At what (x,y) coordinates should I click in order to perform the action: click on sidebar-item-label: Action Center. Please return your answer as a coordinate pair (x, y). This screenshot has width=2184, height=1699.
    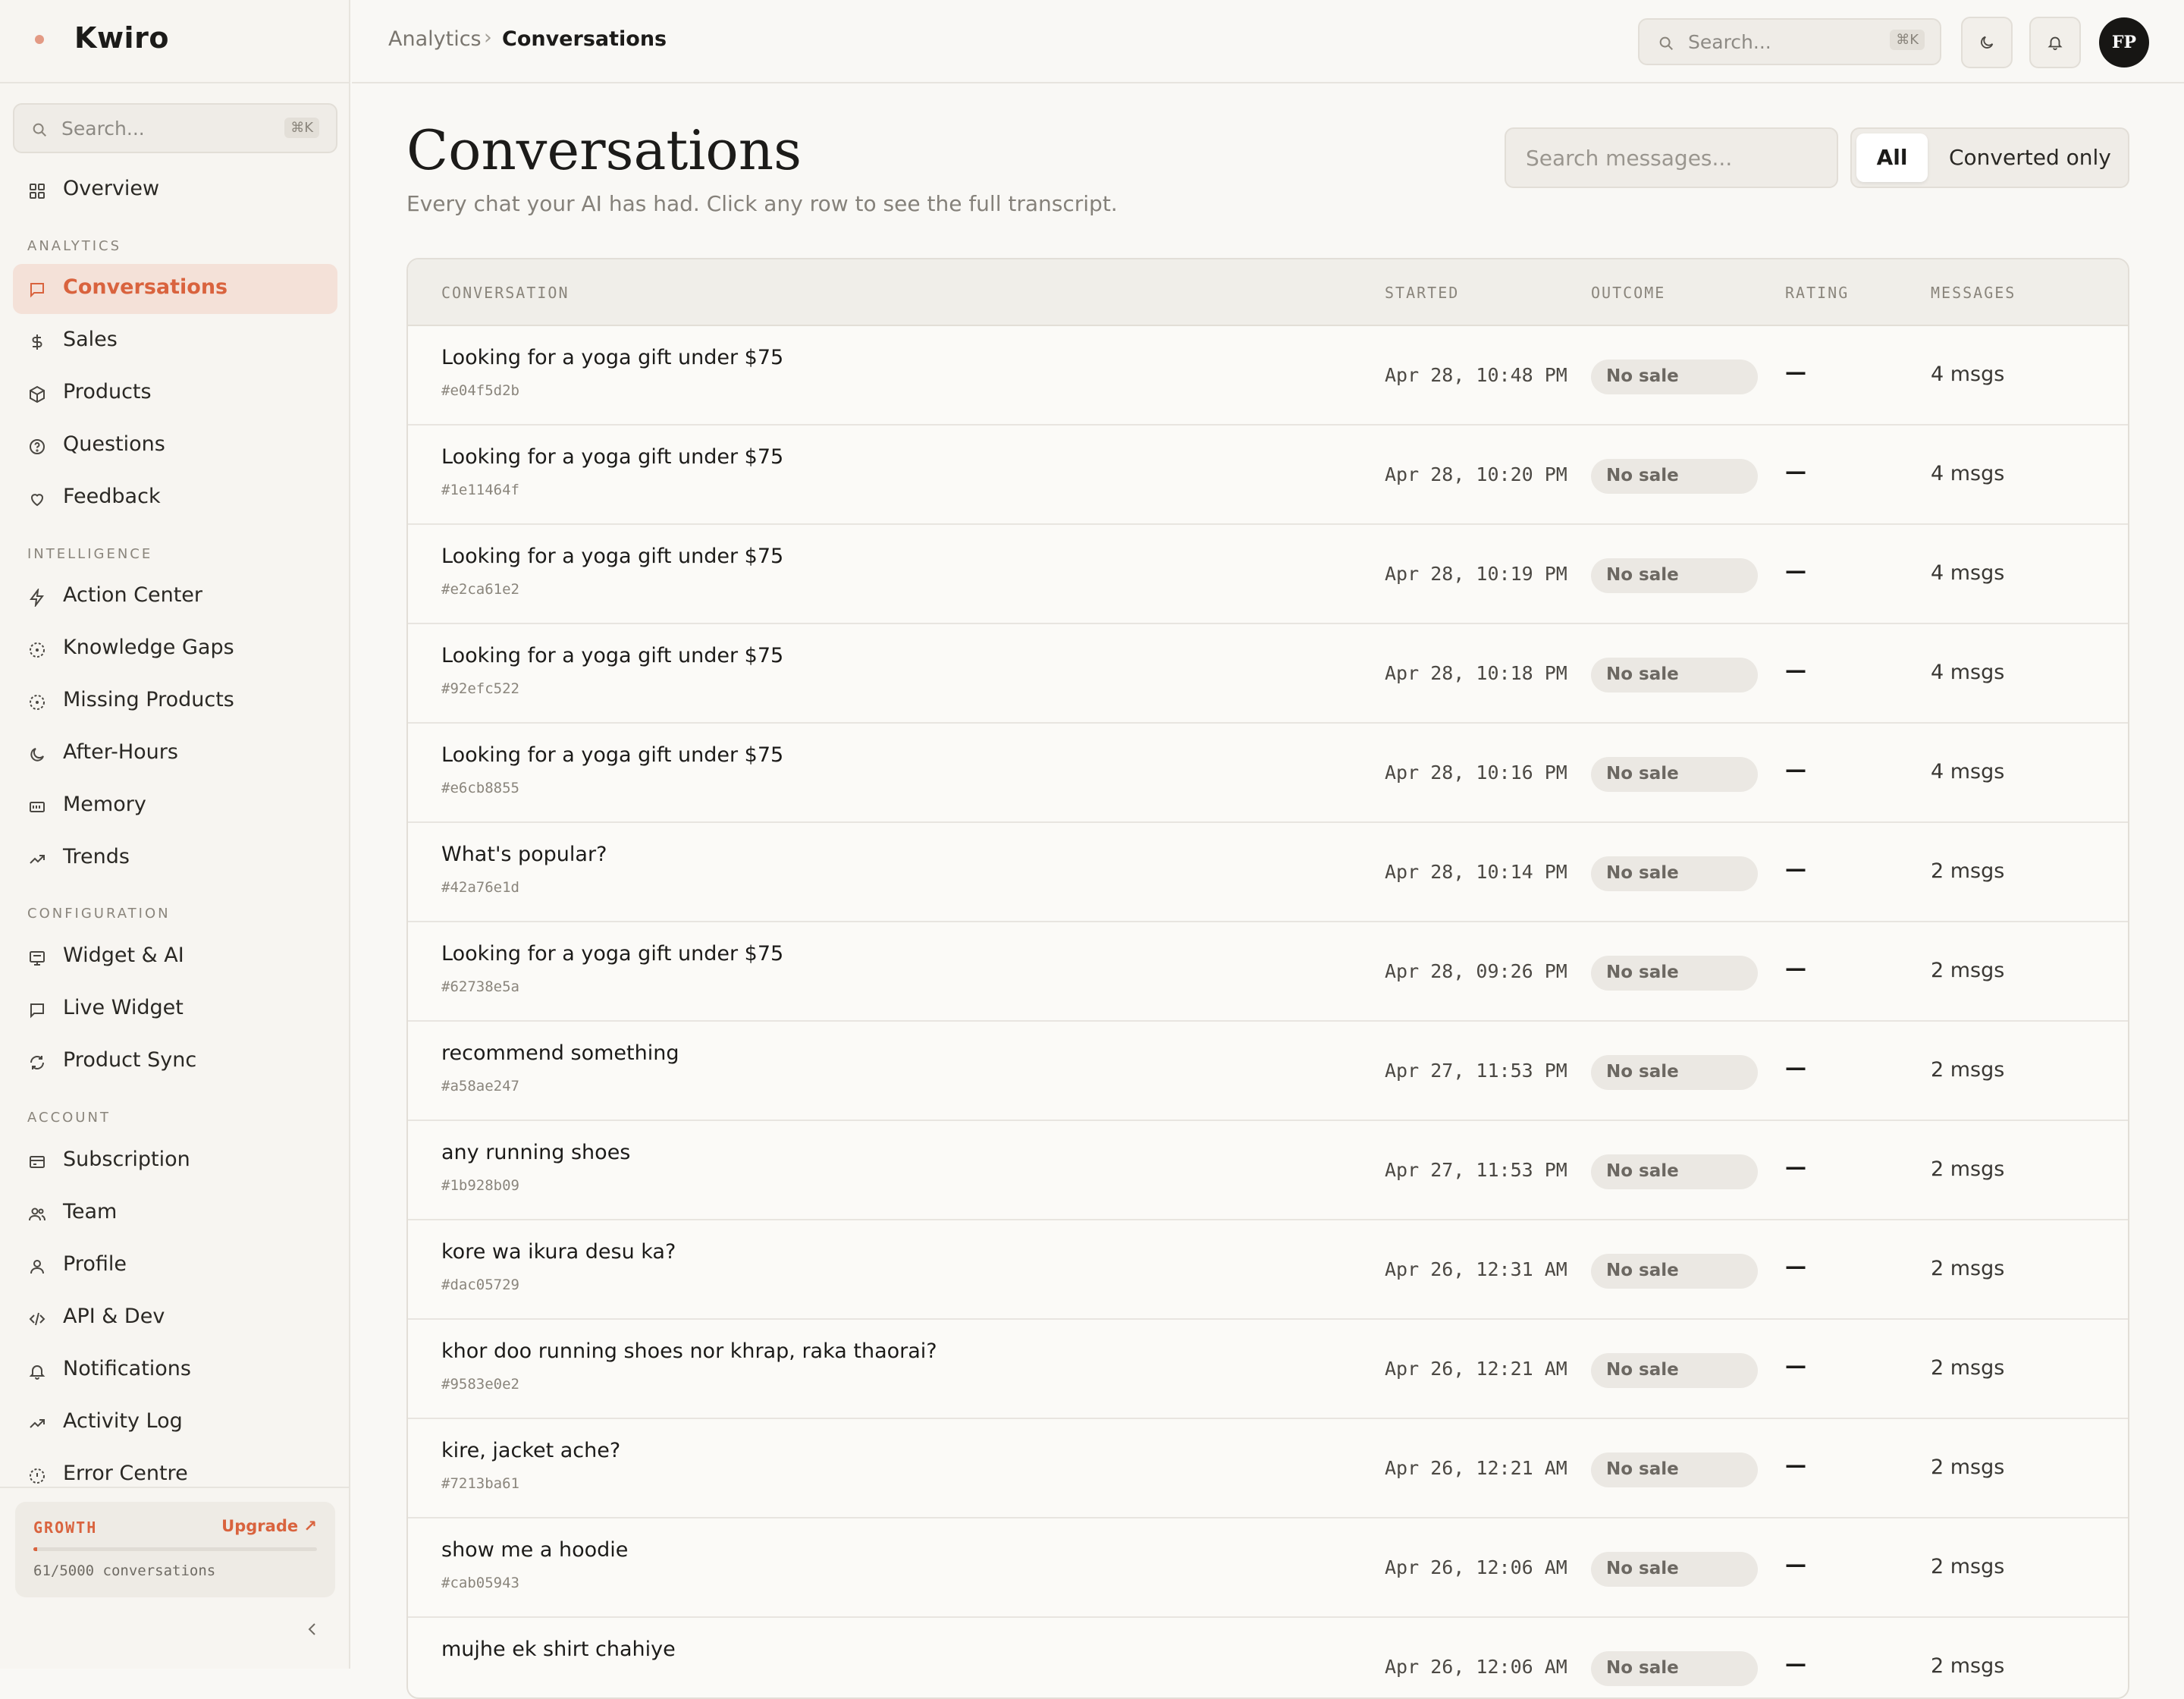
    Looking at the image, I should click on (133, 595).